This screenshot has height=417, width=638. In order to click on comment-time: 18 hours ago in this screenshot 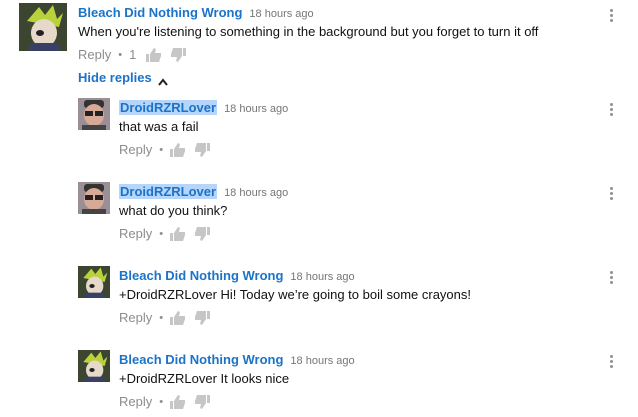, I will do `click(281, 14)`.